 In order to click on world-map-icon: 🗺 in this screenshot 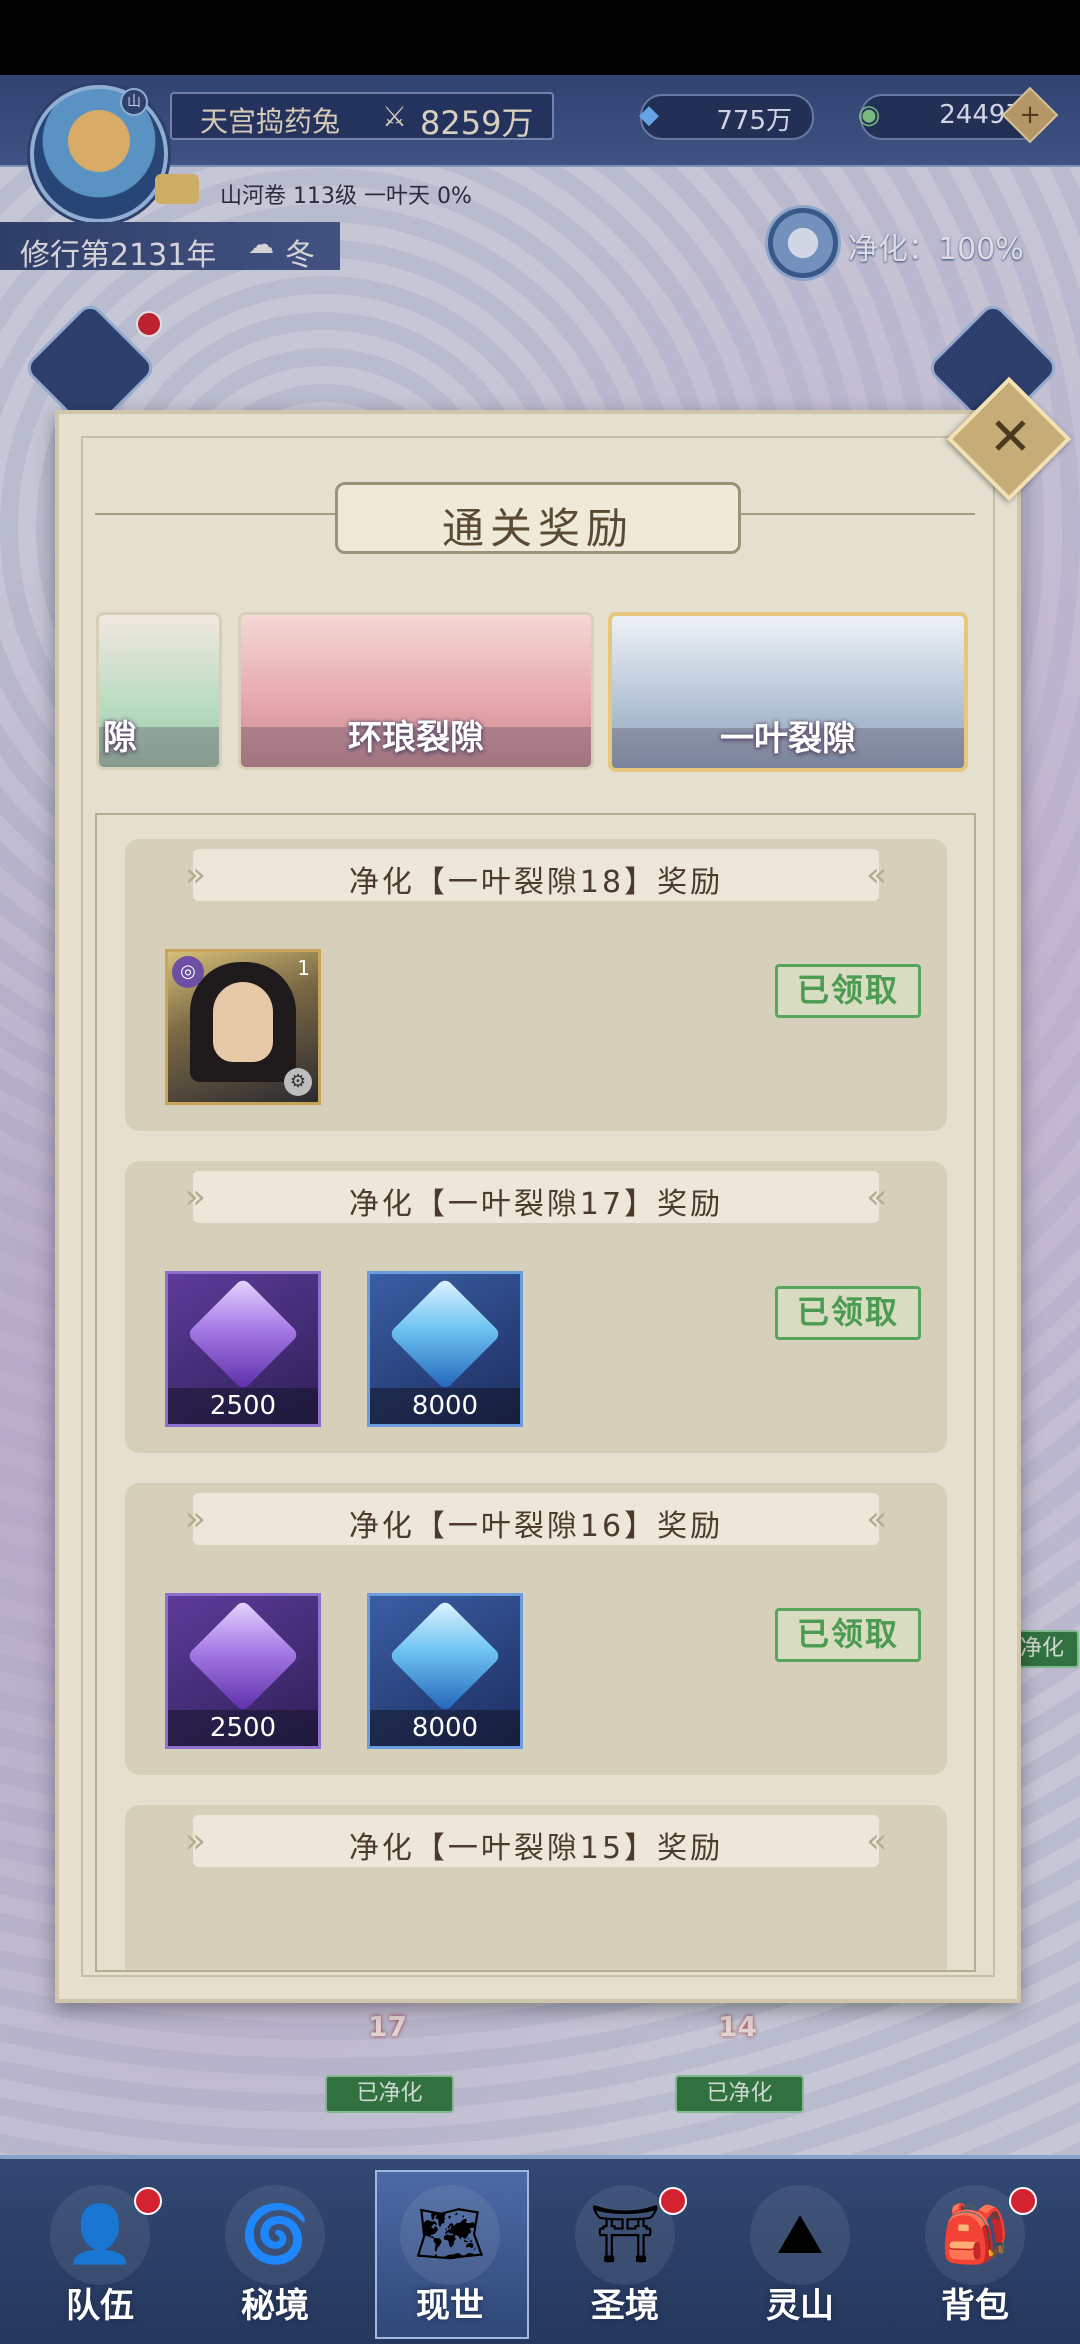, I will do `click(450, 2235)`.